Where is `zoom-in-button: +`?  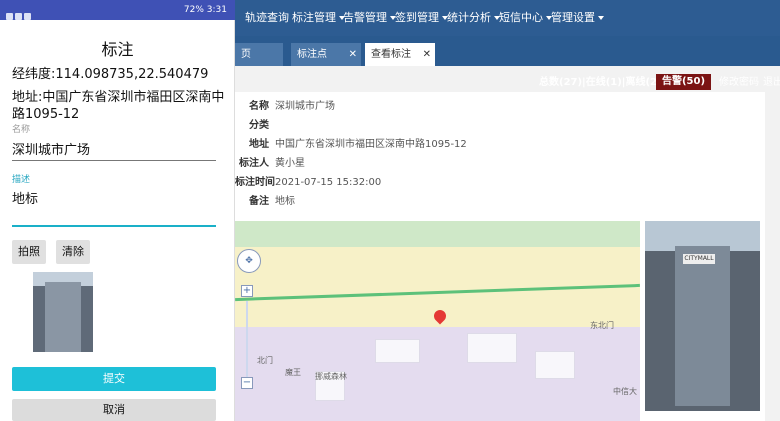 zoom-in-button: + is located at coordinates (247, 291).